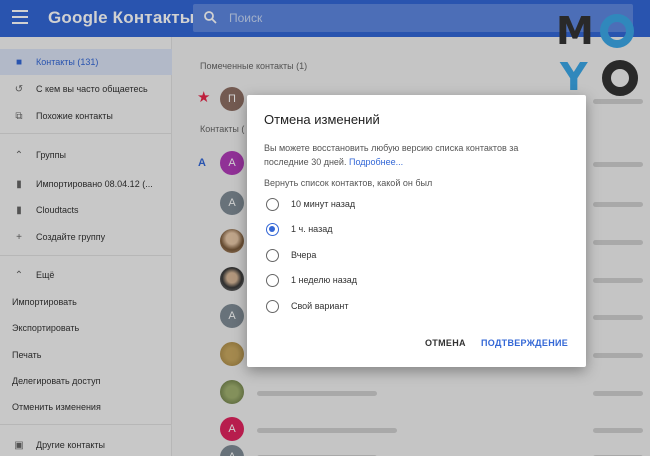  I want to click on radio-label: 1 ч. назад, so click(312, 229).